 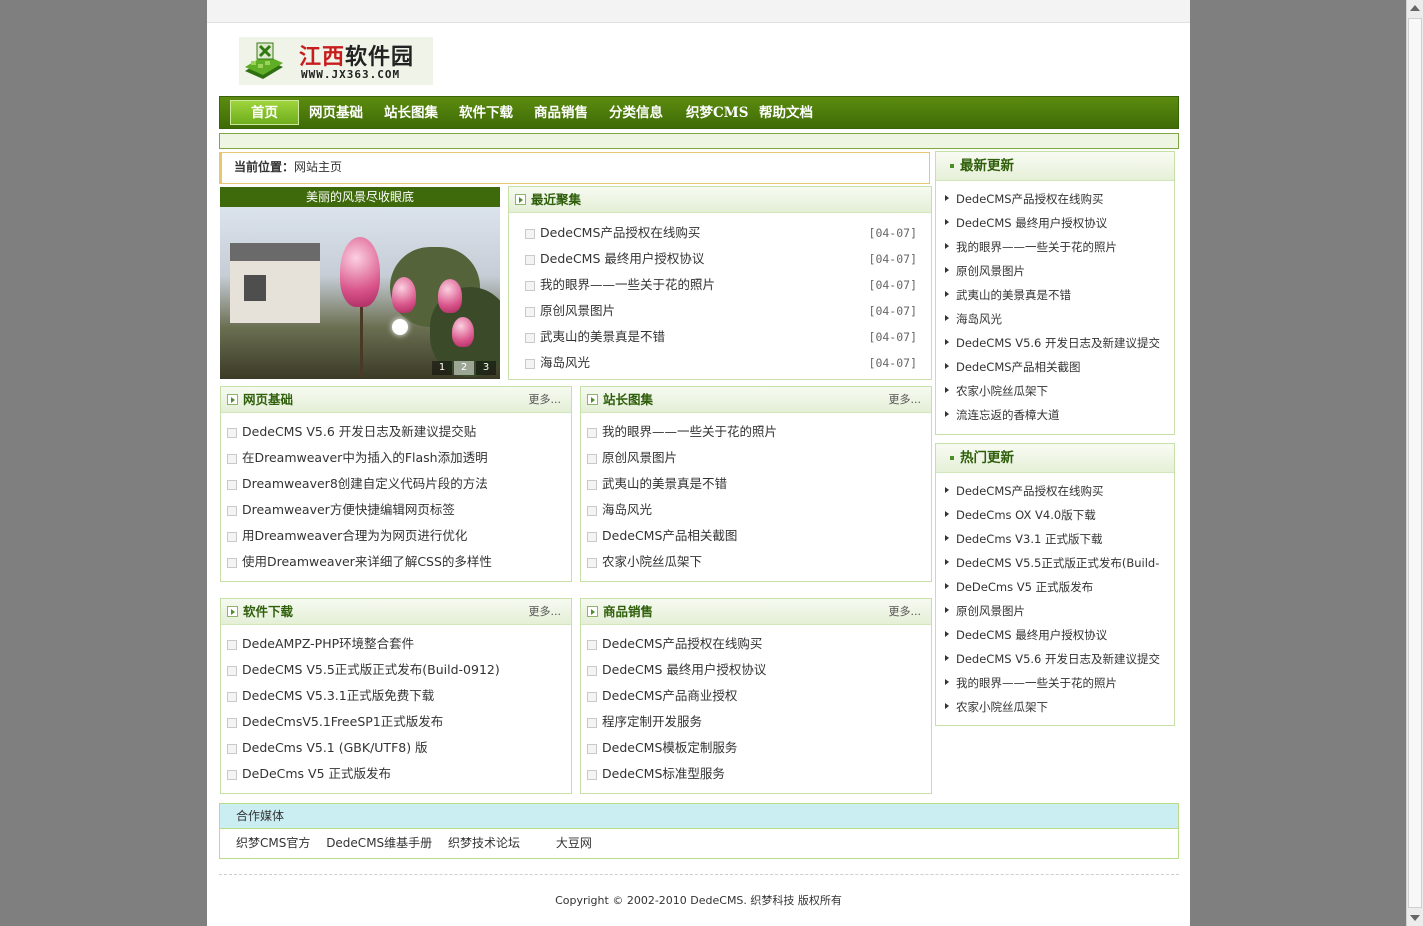 I want to click on nav-gallery: 站长图集, so click(x=411, y=113).